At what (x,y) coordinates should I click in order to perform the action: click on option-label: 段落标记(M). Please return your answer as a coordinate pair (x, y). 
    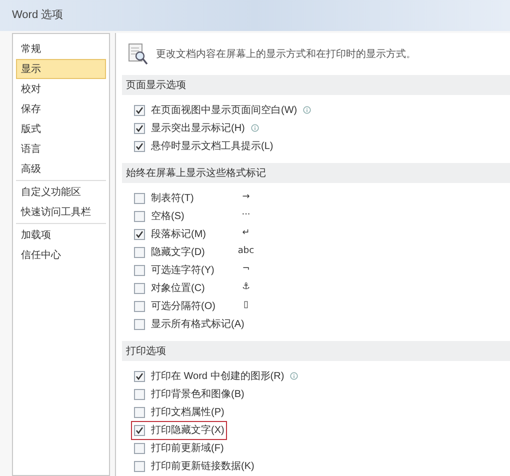
    Looking at the image, I should click on (178, 235).